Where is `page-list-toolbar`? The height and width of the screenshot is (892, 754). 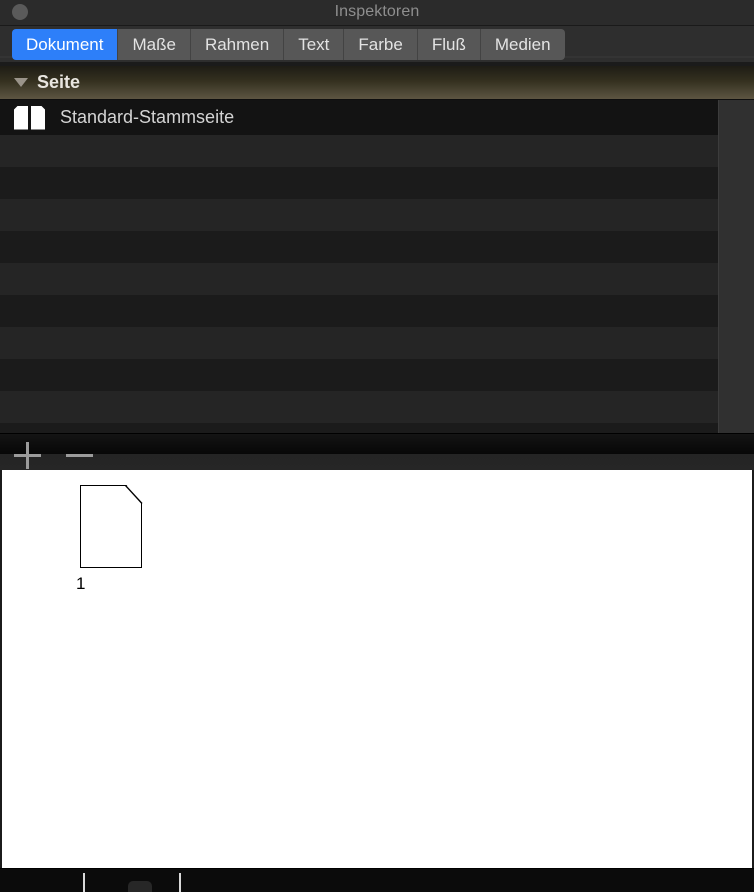 page-list-toolbar is located at coordinates (377, 451).